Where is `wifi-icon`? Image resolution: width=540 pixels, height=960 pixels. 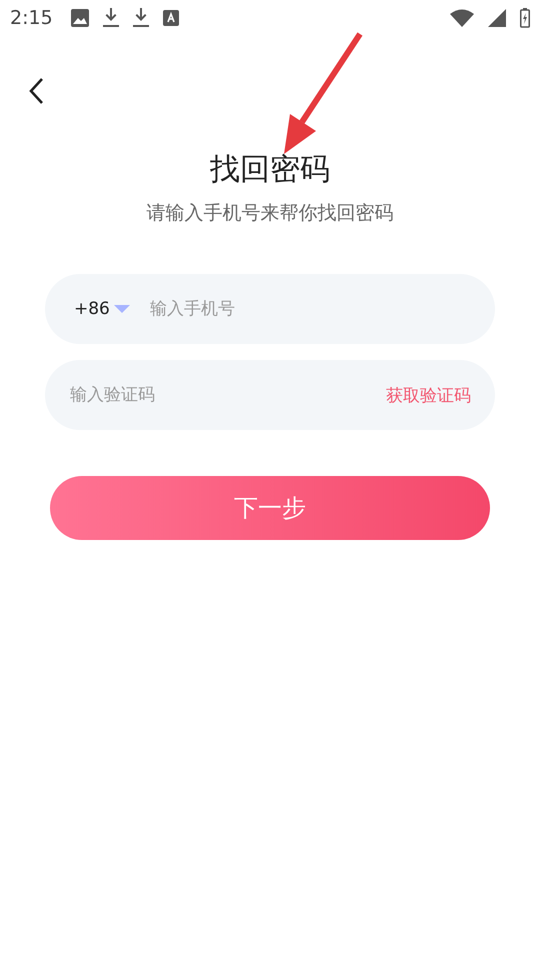
wifi-icon is located at coordinates (462, 18).